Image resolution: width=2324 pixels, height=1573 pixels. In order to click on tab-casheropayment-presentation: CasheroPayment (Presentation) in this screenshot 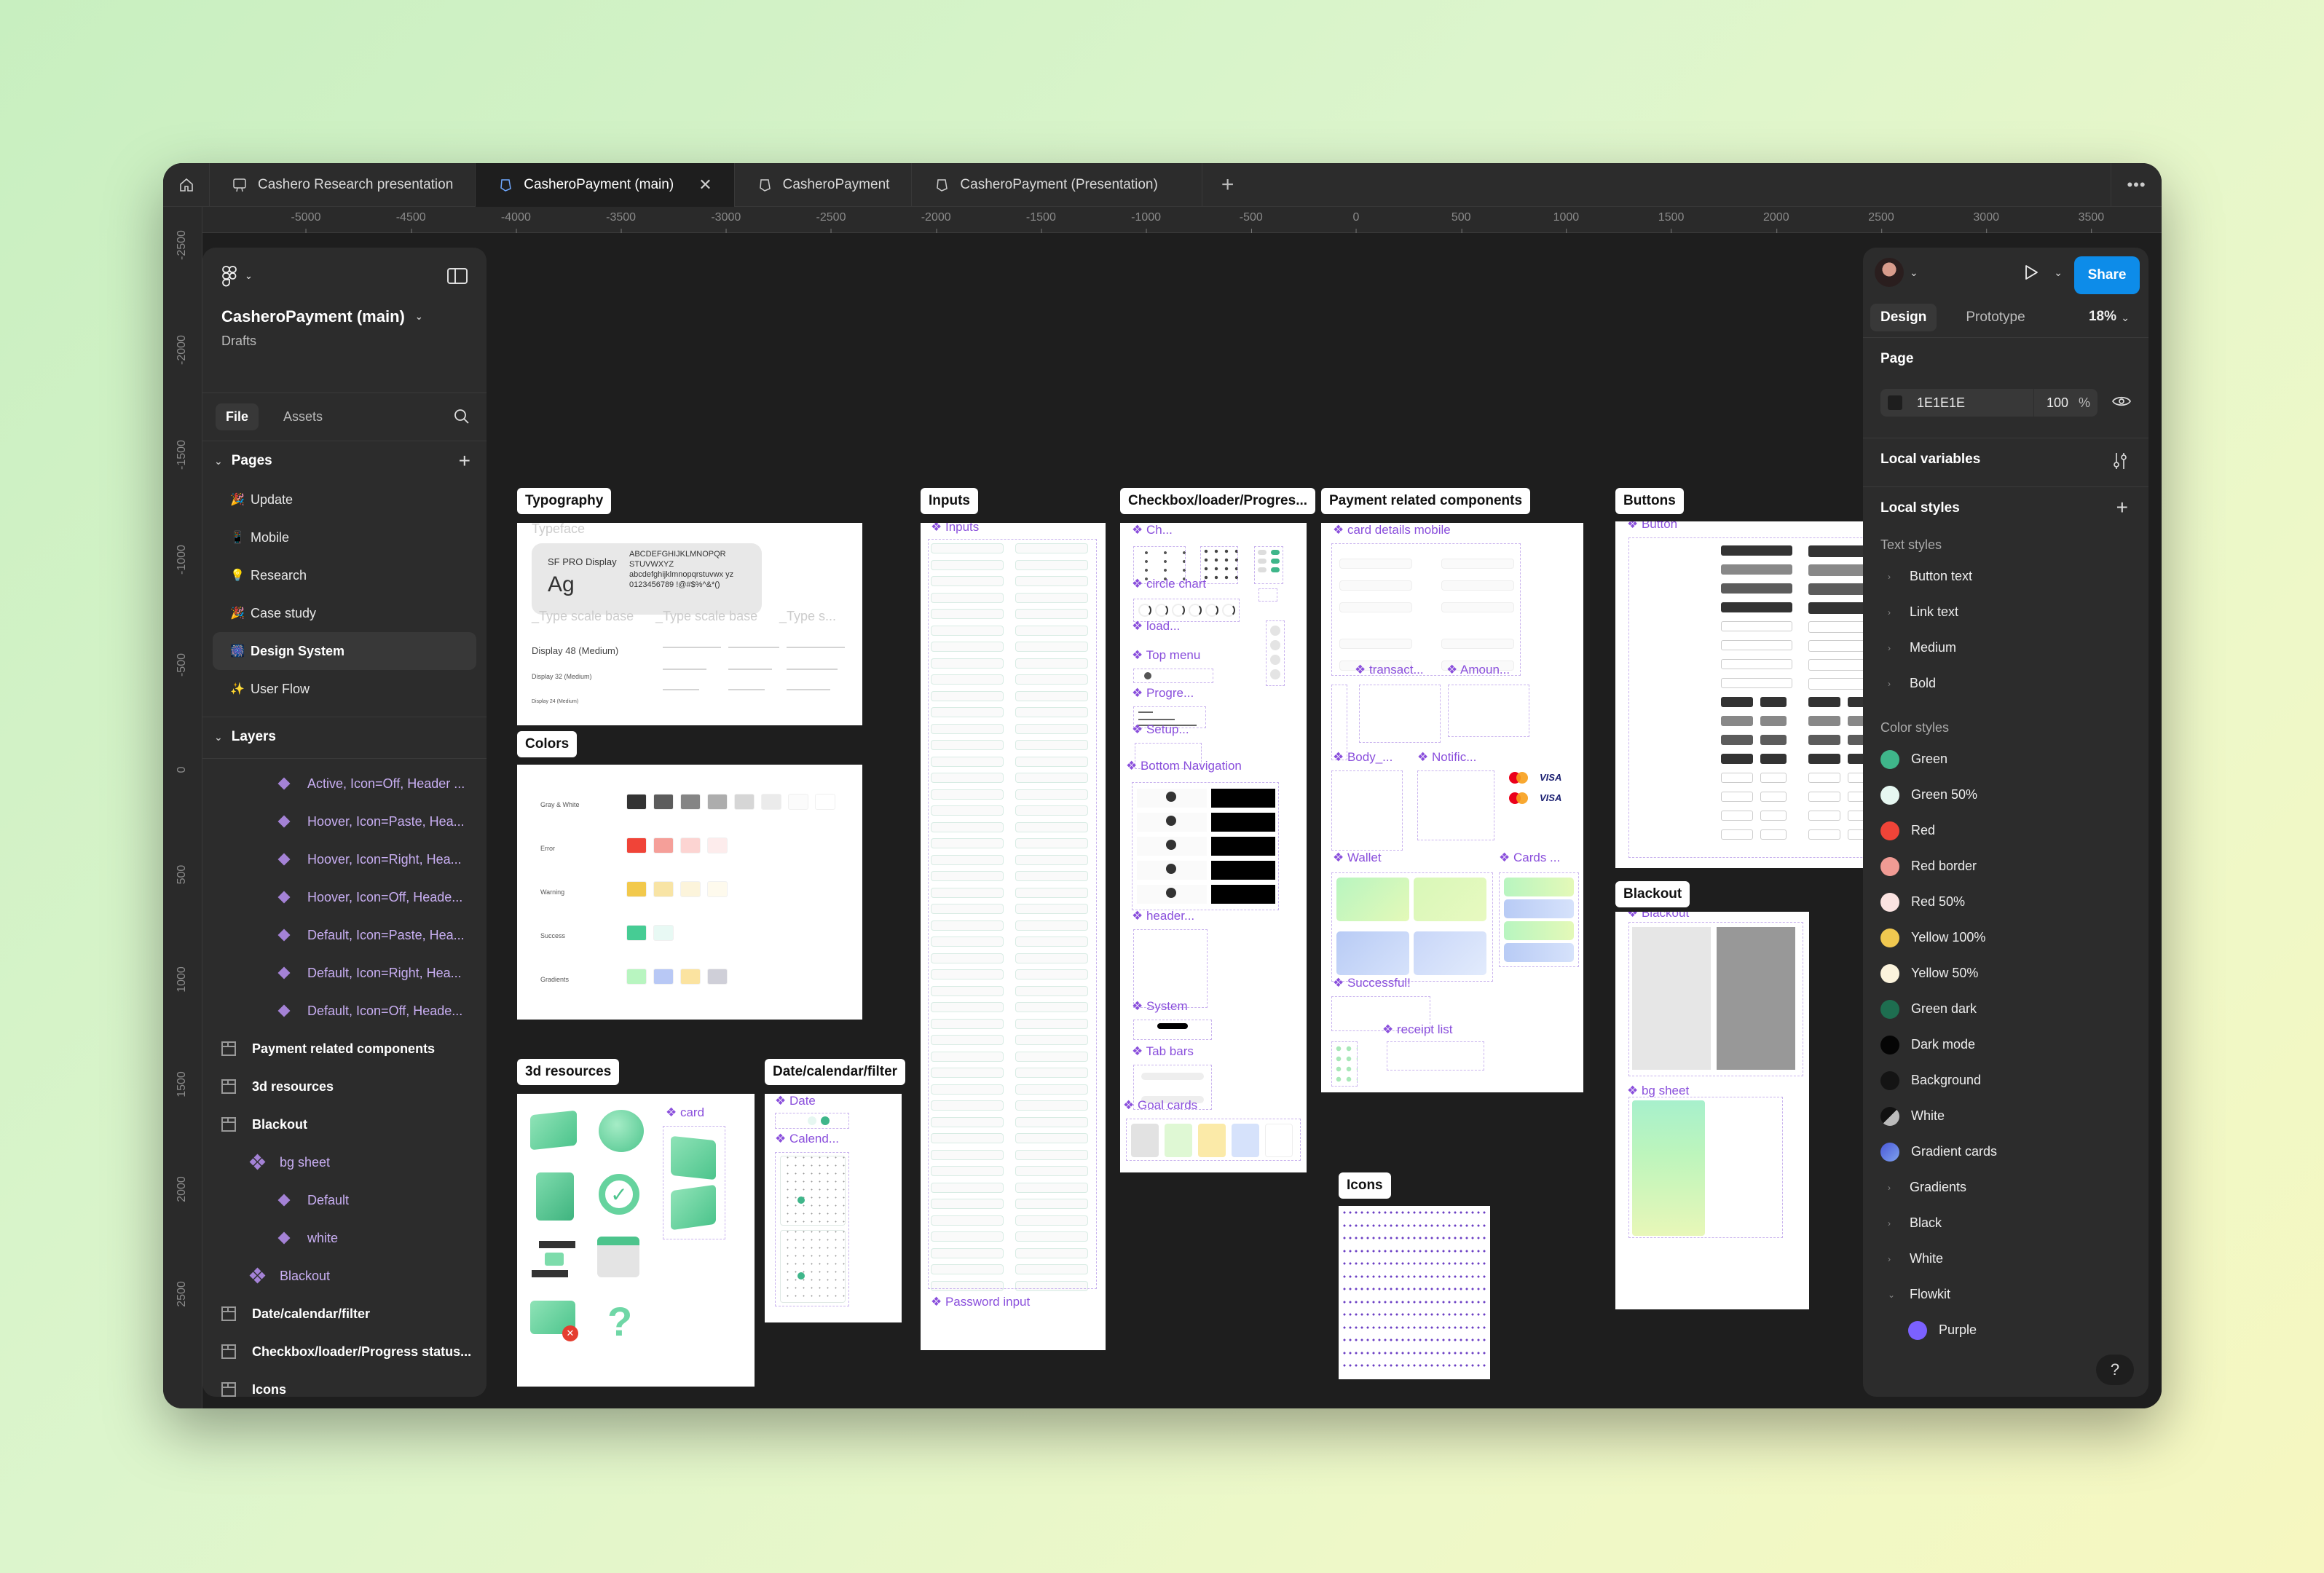, I will do `click(1057, 185)`.